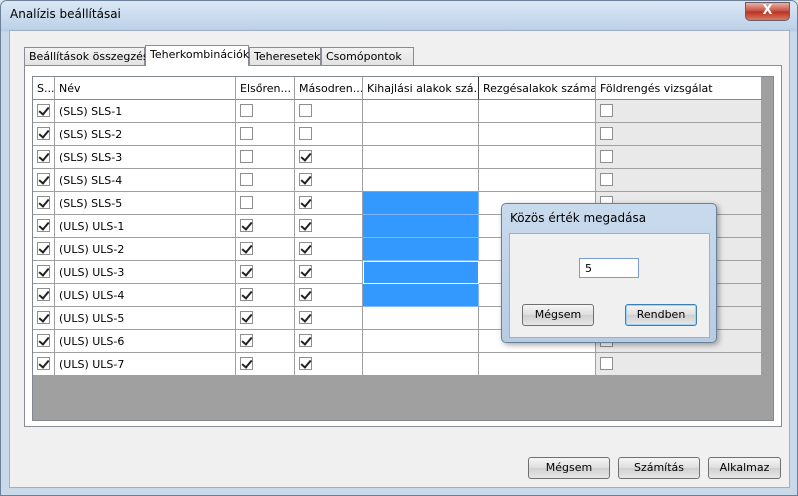  I want to click on column-header-name: Név, so click(145, 88).